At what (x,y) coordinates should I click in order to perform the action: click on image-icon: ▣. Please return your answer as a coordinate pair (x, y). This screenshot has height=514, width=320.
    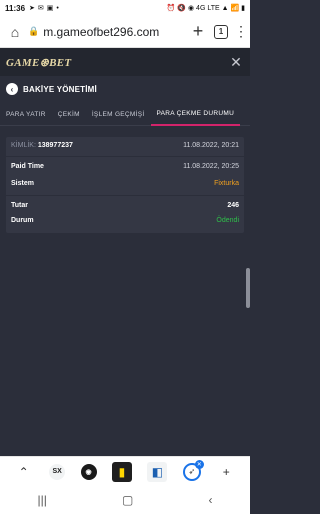
    Looking at the image, I should click on (50, 8).